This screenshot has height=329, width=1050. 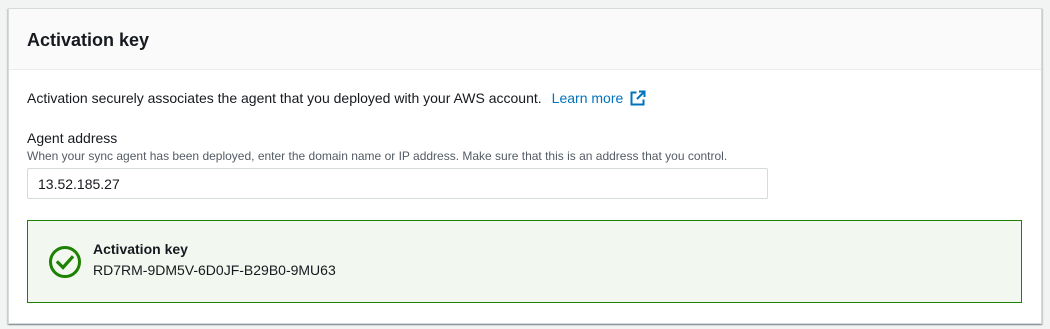 What do you see at coordinates (72, 138) in the screenshot?
I see `agent-address-label: Agent address` at bounding box center [72, 138].